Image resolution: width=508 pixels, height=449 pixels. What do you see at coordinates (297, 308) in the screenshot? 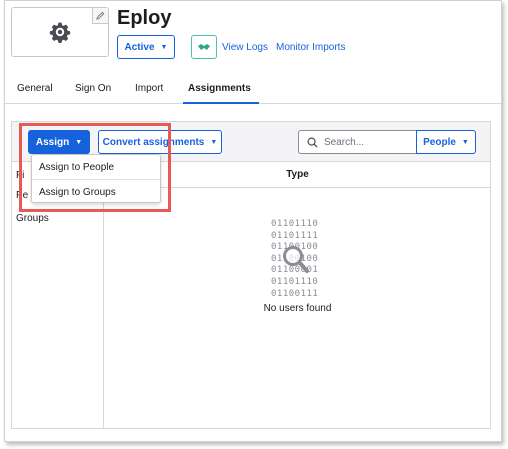
I see `empty-message: No users found` at bounding box center [297, 308].